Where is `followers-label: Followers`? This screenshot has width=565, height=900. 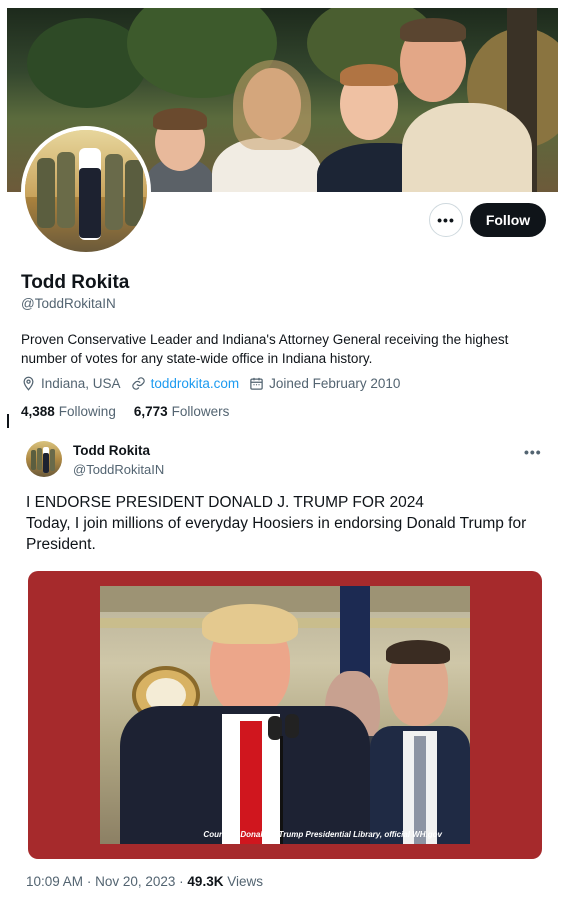 followers-label: Followers is located at coordinates (200, 411).